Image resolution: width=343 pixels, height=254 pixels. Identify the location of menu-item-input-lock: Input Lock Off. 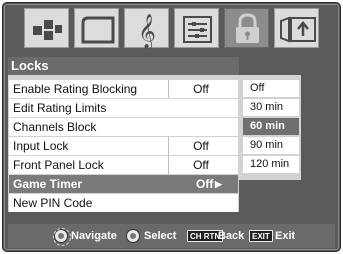
(123, 146).